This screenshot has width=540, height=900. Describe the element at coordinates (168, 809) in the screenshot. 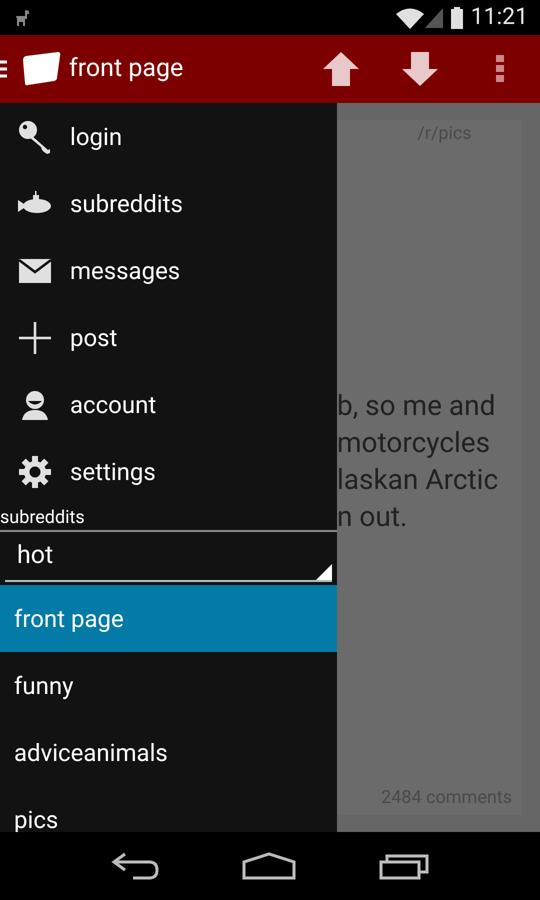

I see `subreddit-item: pics` at that location.